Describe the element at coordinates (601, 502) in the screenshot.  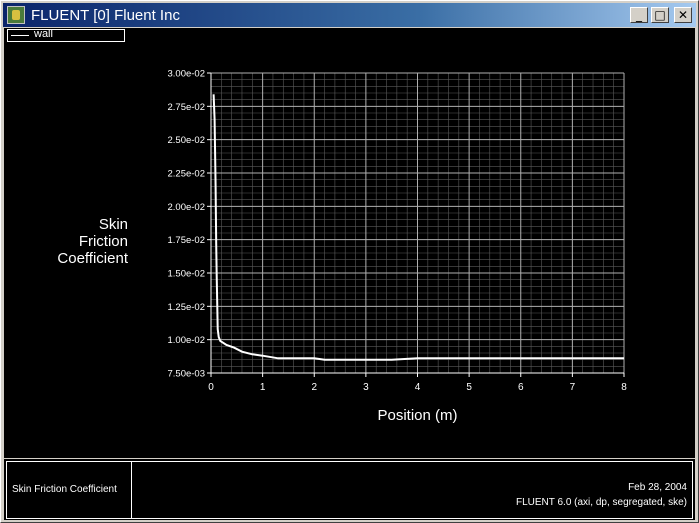
I see `footer-version: FLUENT 6.0 (axi, dp, segregated, ske)` at that location.